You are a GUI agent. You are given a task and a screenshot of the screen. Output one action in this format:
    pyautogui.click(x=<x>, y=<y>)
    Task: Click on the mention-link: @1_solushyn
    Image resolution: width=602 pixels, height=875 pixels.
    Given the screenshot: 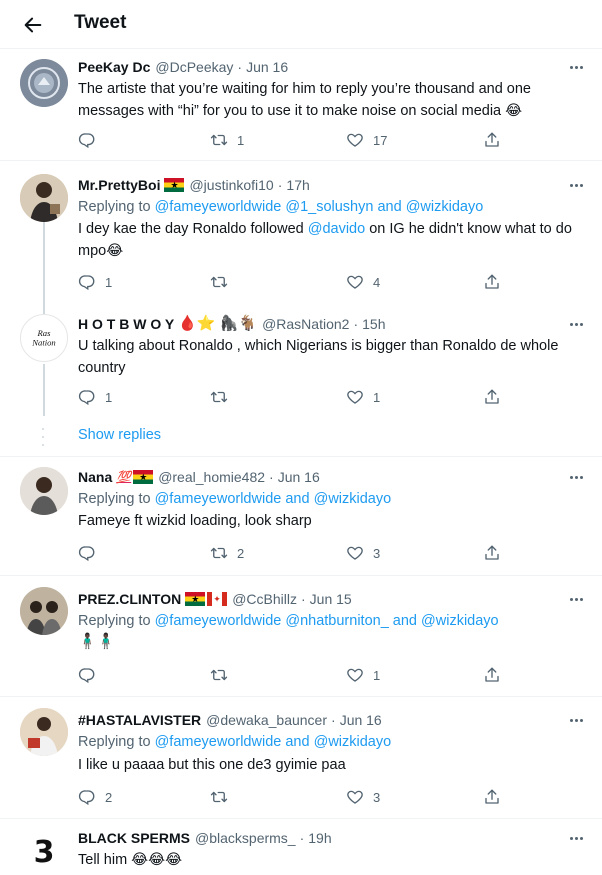 What is the action you would take?
    pyautogui.click(x=329, y=207)
    